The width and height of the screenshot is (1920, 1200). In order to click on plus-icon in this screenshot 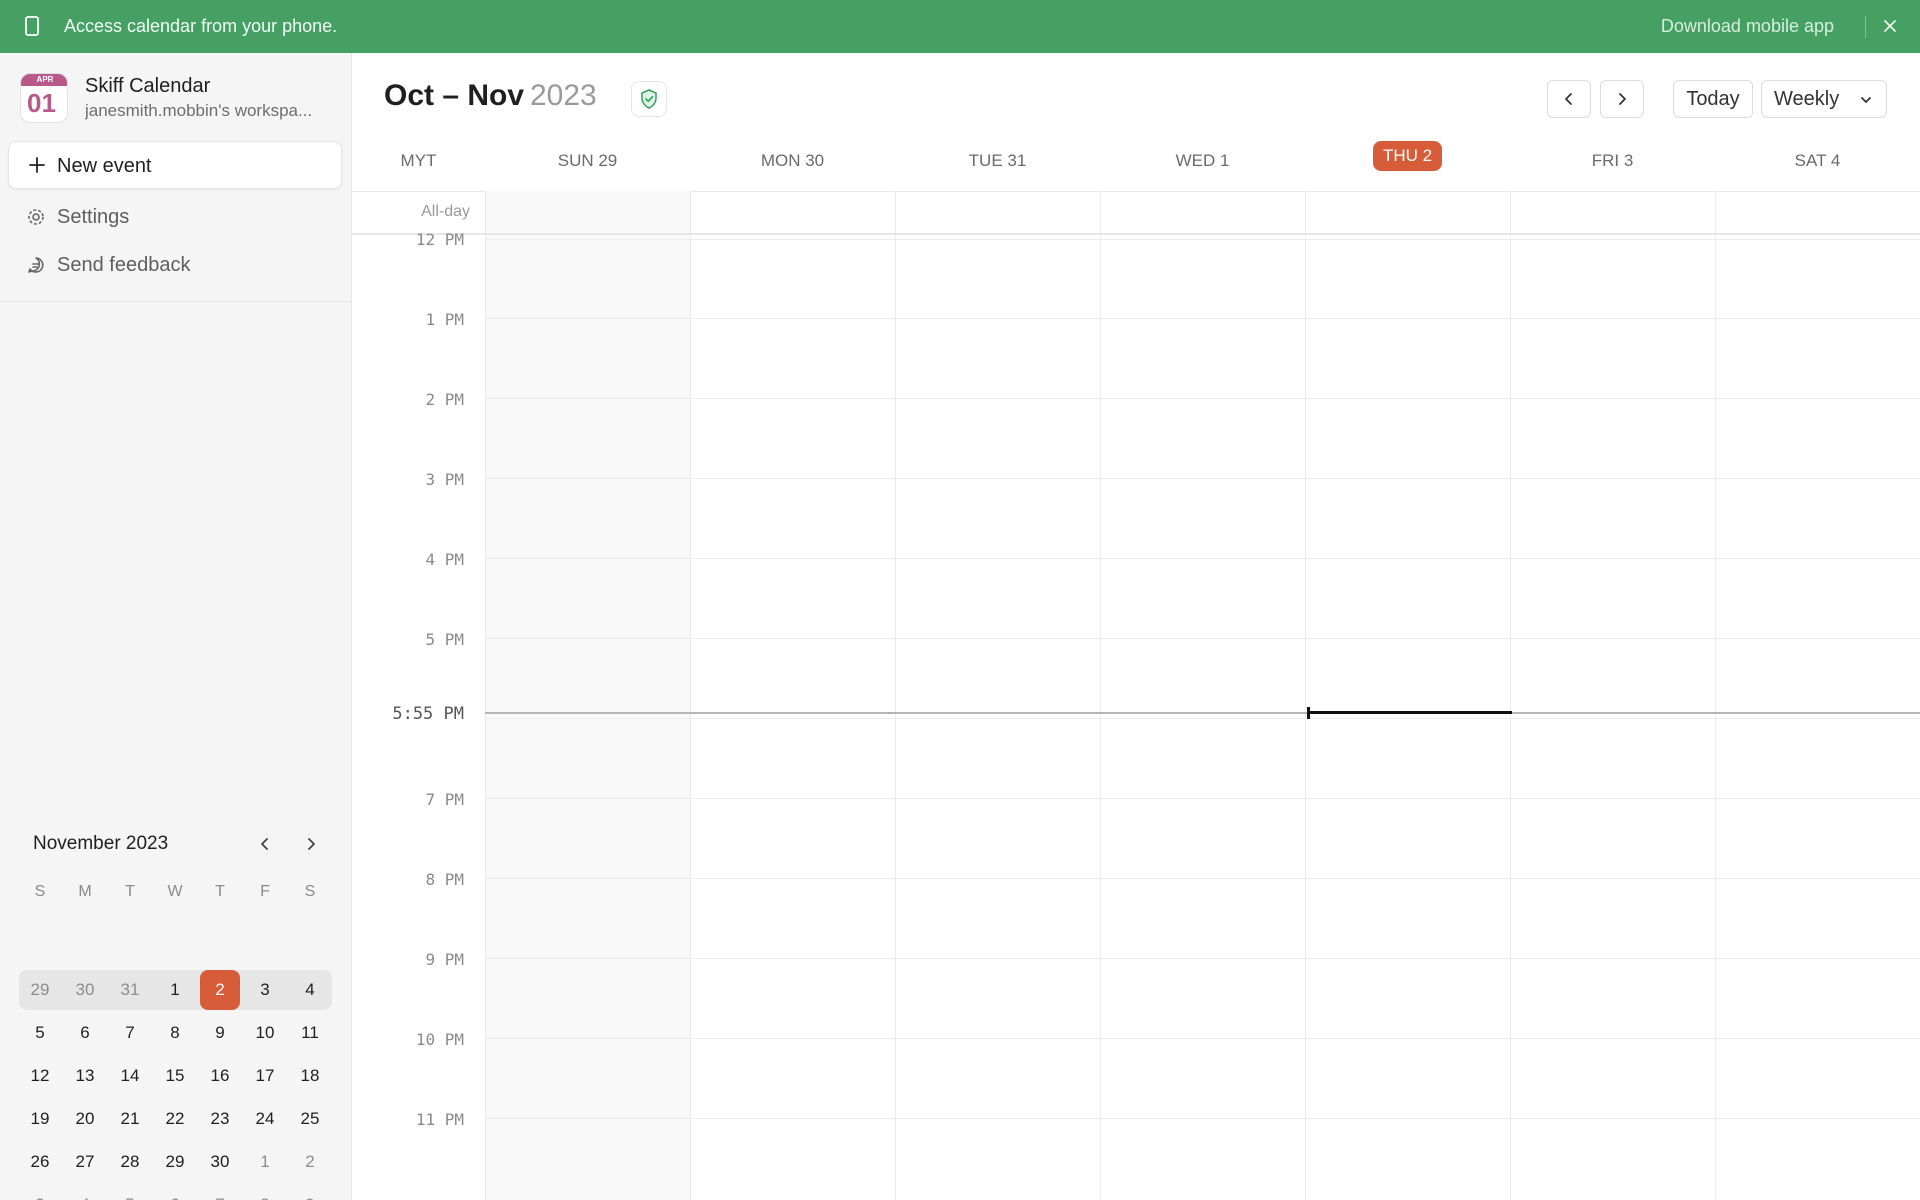, I will do `click(37, 165)`.